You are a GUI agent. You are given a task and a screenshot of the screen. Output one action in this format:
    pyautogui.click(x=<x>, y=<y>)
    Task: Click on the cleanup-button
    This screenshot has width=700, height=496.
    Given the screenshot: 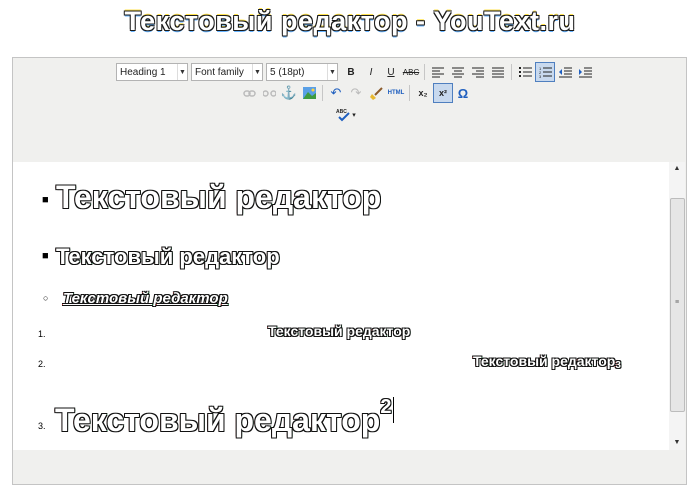 What is the action you would take?
    pyautogui.click(x=376, y=93)
    